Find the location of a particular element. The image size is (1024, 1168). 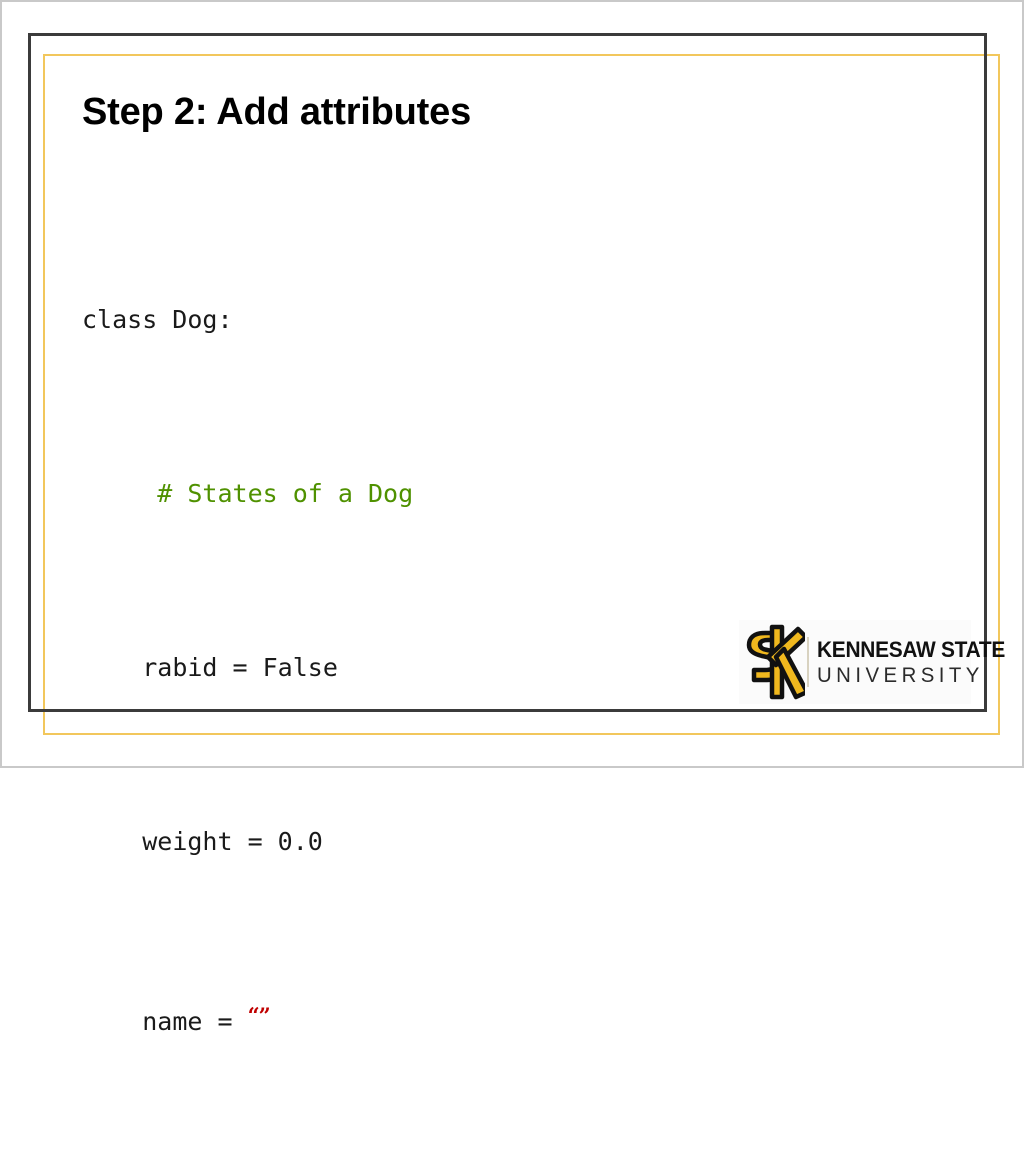

code-line: name = “” is located at coordinates (247, 1016).